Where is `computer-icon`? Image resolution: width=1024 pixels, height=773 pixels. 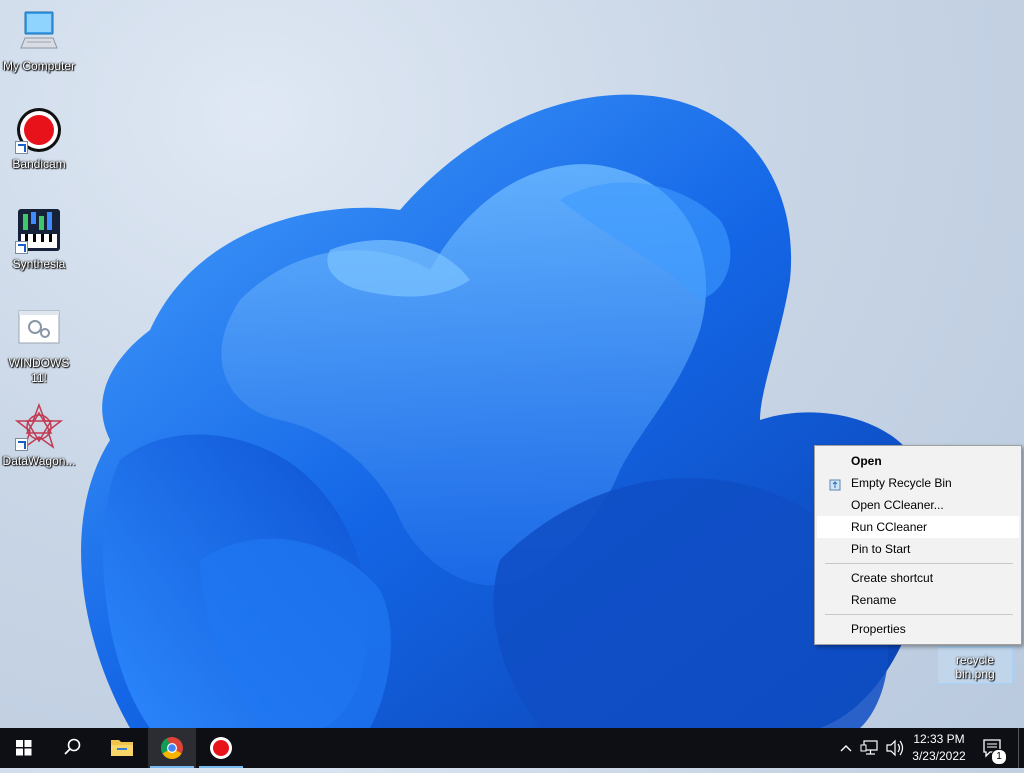 computer-icon is located at coordinates (39, 32).